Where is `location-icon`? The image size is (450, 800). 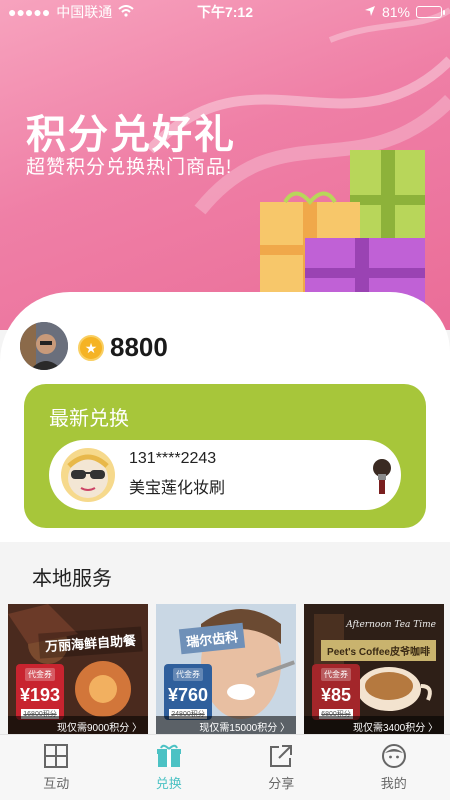
location-icon is located at coordinates (370, 12).